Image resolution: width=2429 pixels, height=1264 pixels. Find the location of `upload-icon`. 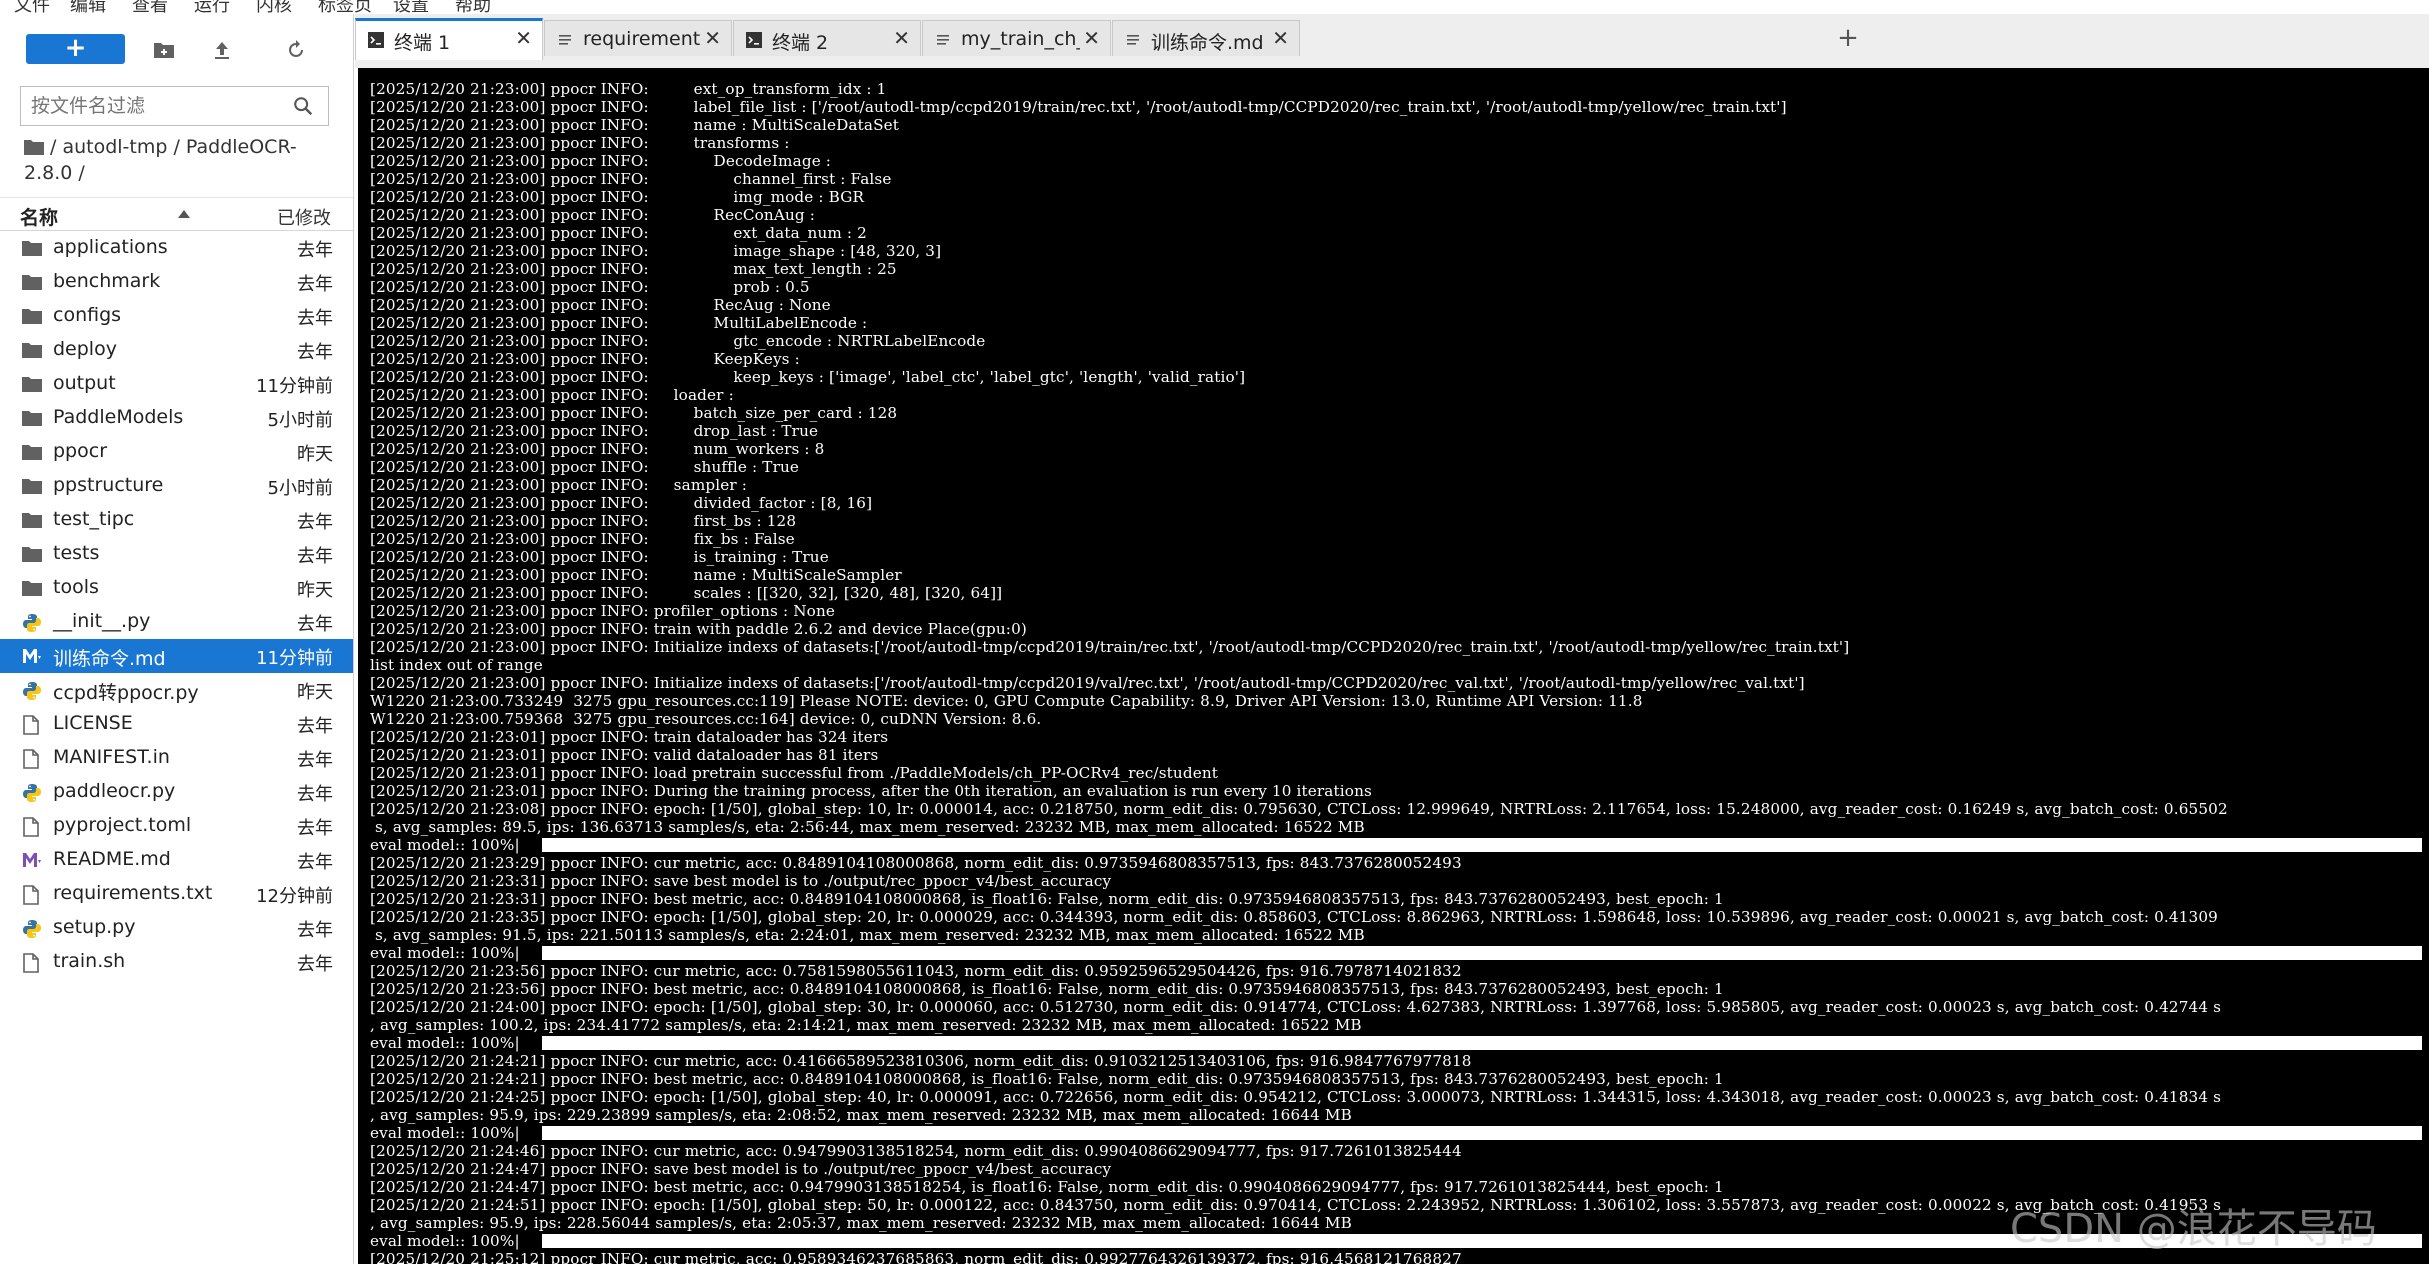

upload-icon is located at coordinates (222, 50).